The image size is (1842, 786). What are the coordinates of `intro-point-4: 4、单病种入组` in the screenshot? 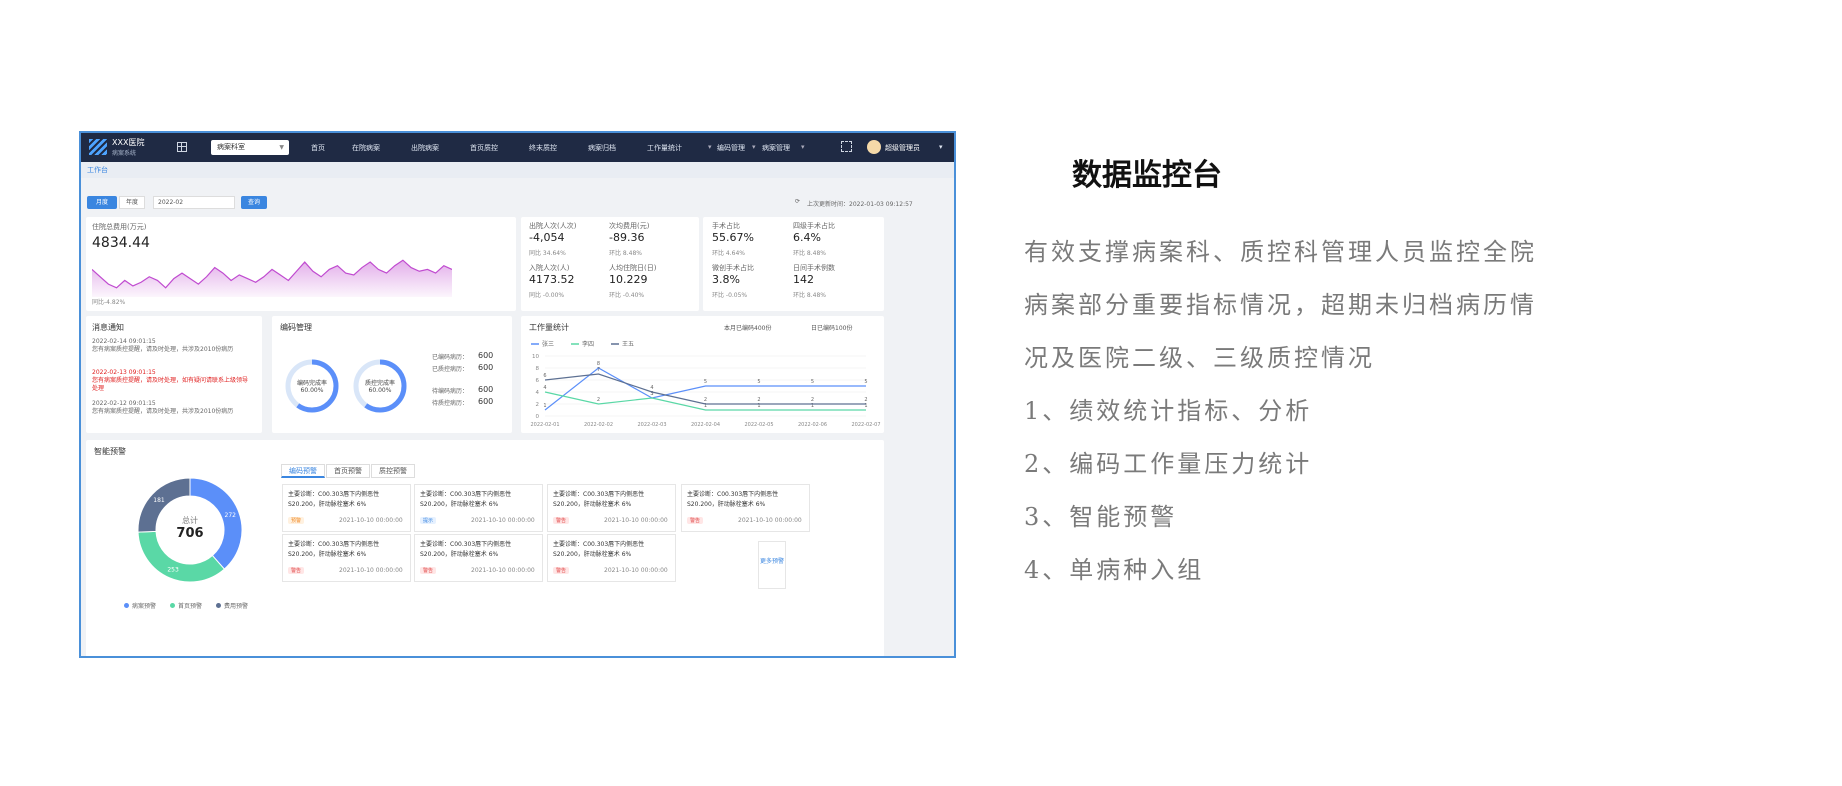 It's located at (1114, 570).